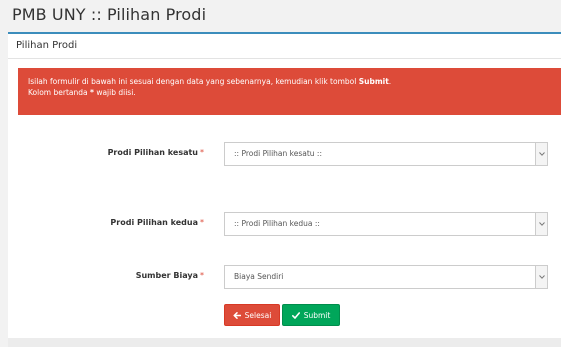  I want to click on check-icon, so click(295, 315).